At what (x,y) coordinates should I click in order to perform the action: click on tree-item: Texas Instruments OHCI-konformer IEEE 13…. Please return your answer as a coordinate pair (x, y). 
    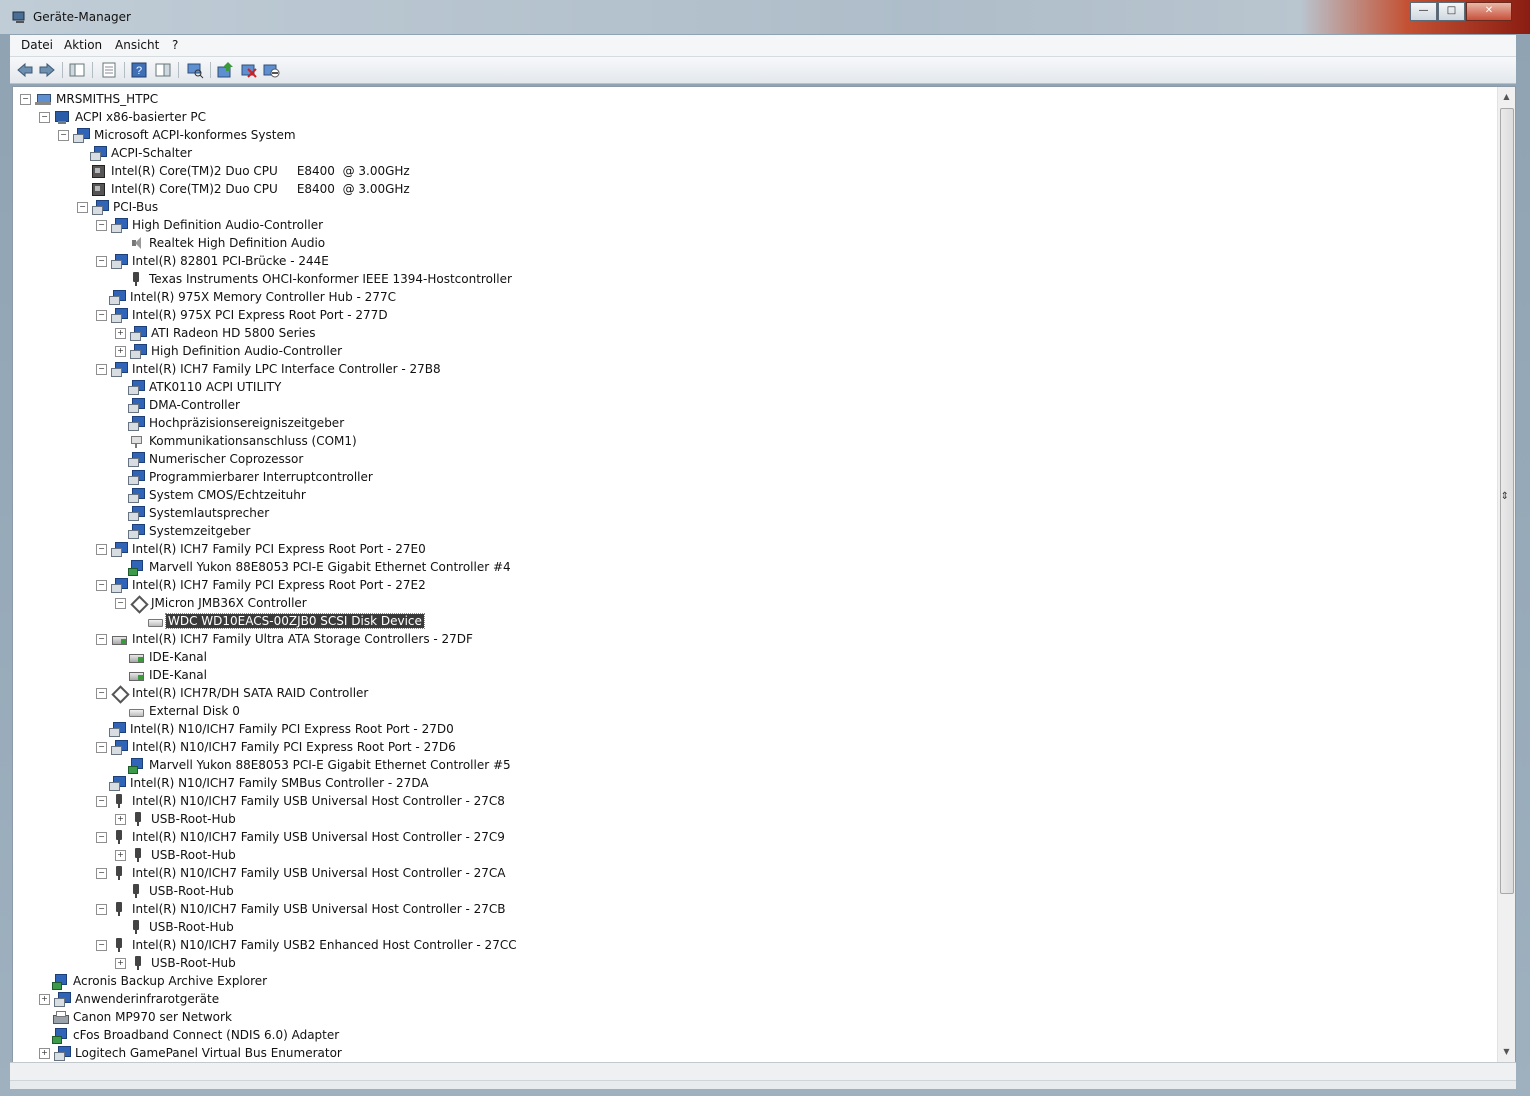
    Looking at the image, I should click on (314, 279).